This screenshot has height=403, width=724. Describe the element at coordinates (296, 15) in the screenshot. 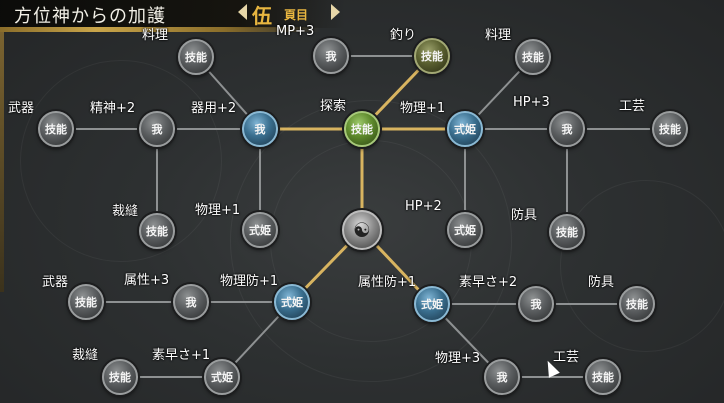

I see `page-suffix: 頁目` at that location.